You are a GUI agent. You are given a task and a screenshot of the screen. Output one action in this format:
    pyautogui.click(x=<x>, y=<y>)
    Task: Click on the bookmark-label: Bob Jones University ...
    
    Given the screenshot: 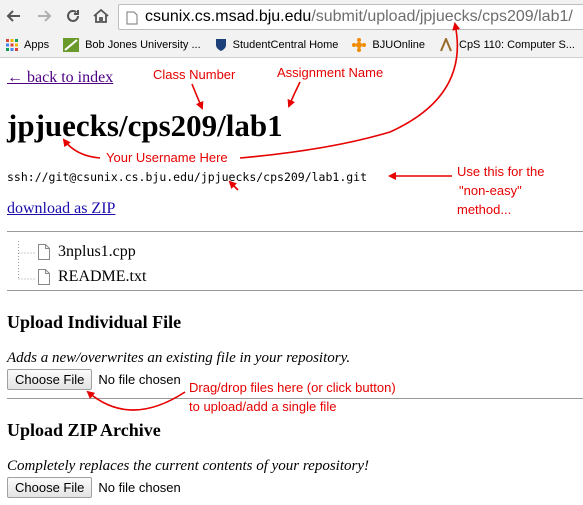 What is the action you would take?
    pyautogui.click(x=143, y=45)
    